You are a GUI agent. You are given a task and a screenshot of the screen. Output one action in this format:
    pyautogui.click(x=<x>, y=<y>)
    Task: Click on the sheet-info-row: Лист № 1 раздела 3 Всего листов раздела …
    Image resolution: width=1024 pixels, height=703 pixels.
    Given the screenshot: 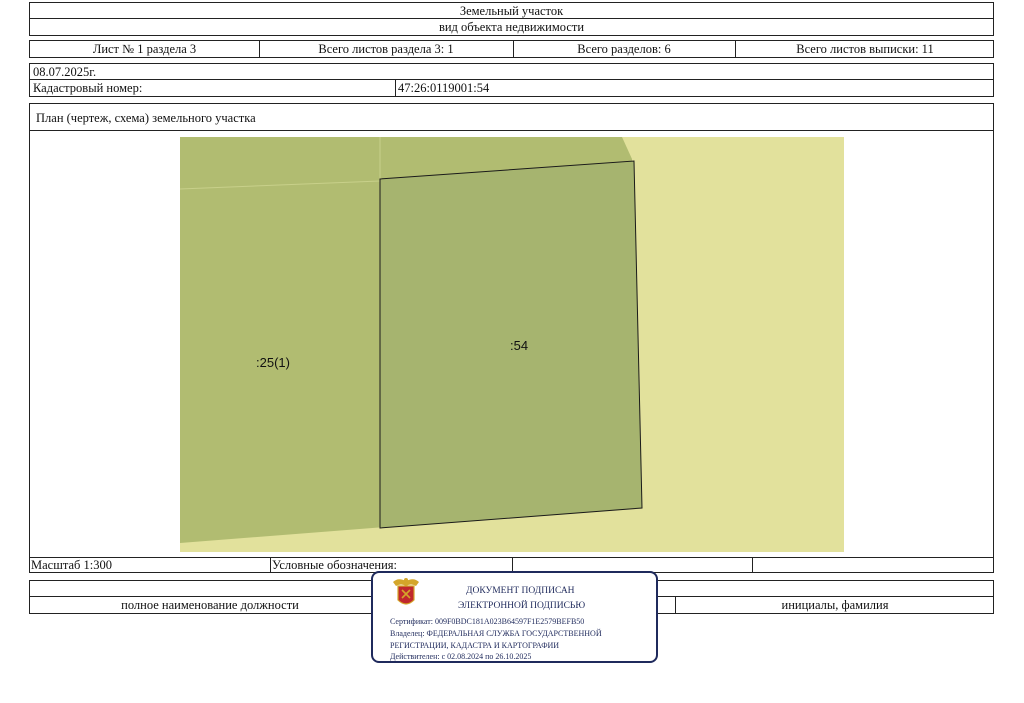 What is the action you would take?
    pyautogui.click(x=511, y=49)
    